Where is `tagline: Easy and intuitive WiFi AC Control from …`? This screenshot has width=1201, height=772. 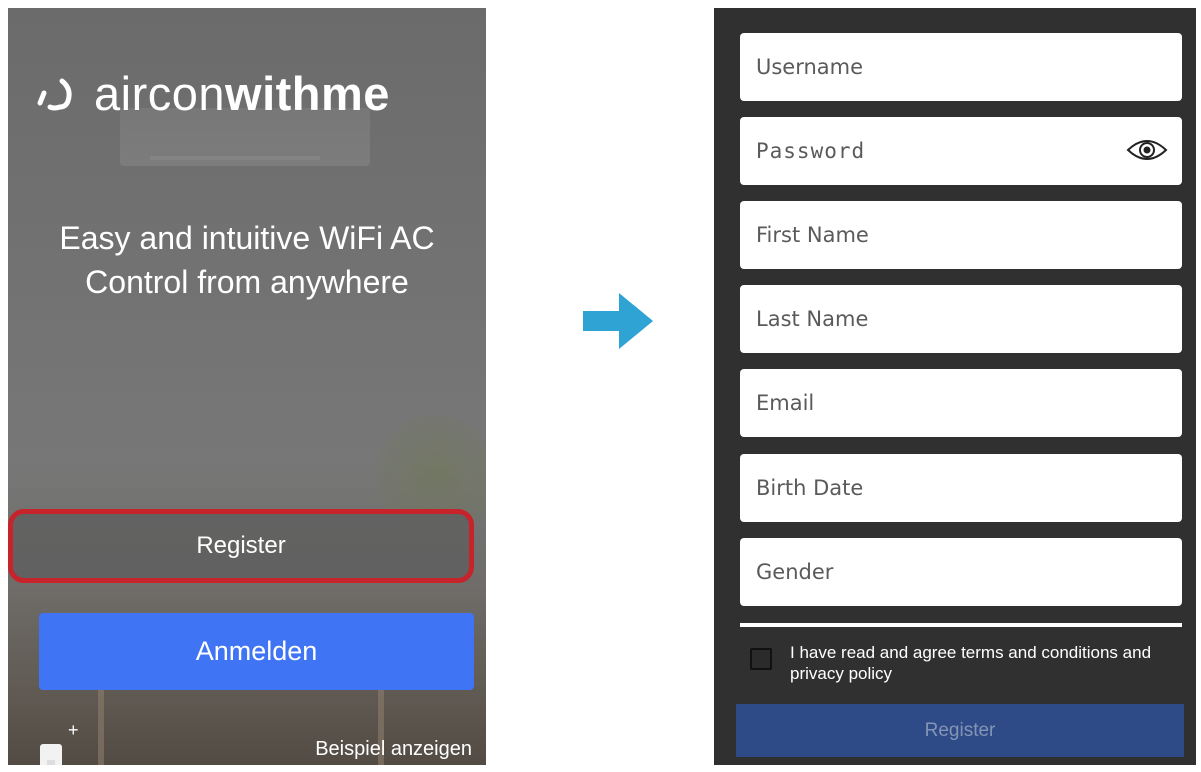 tagline: Easy and intuitive WiFi AC Control from … is located at coordinates (247, 260).